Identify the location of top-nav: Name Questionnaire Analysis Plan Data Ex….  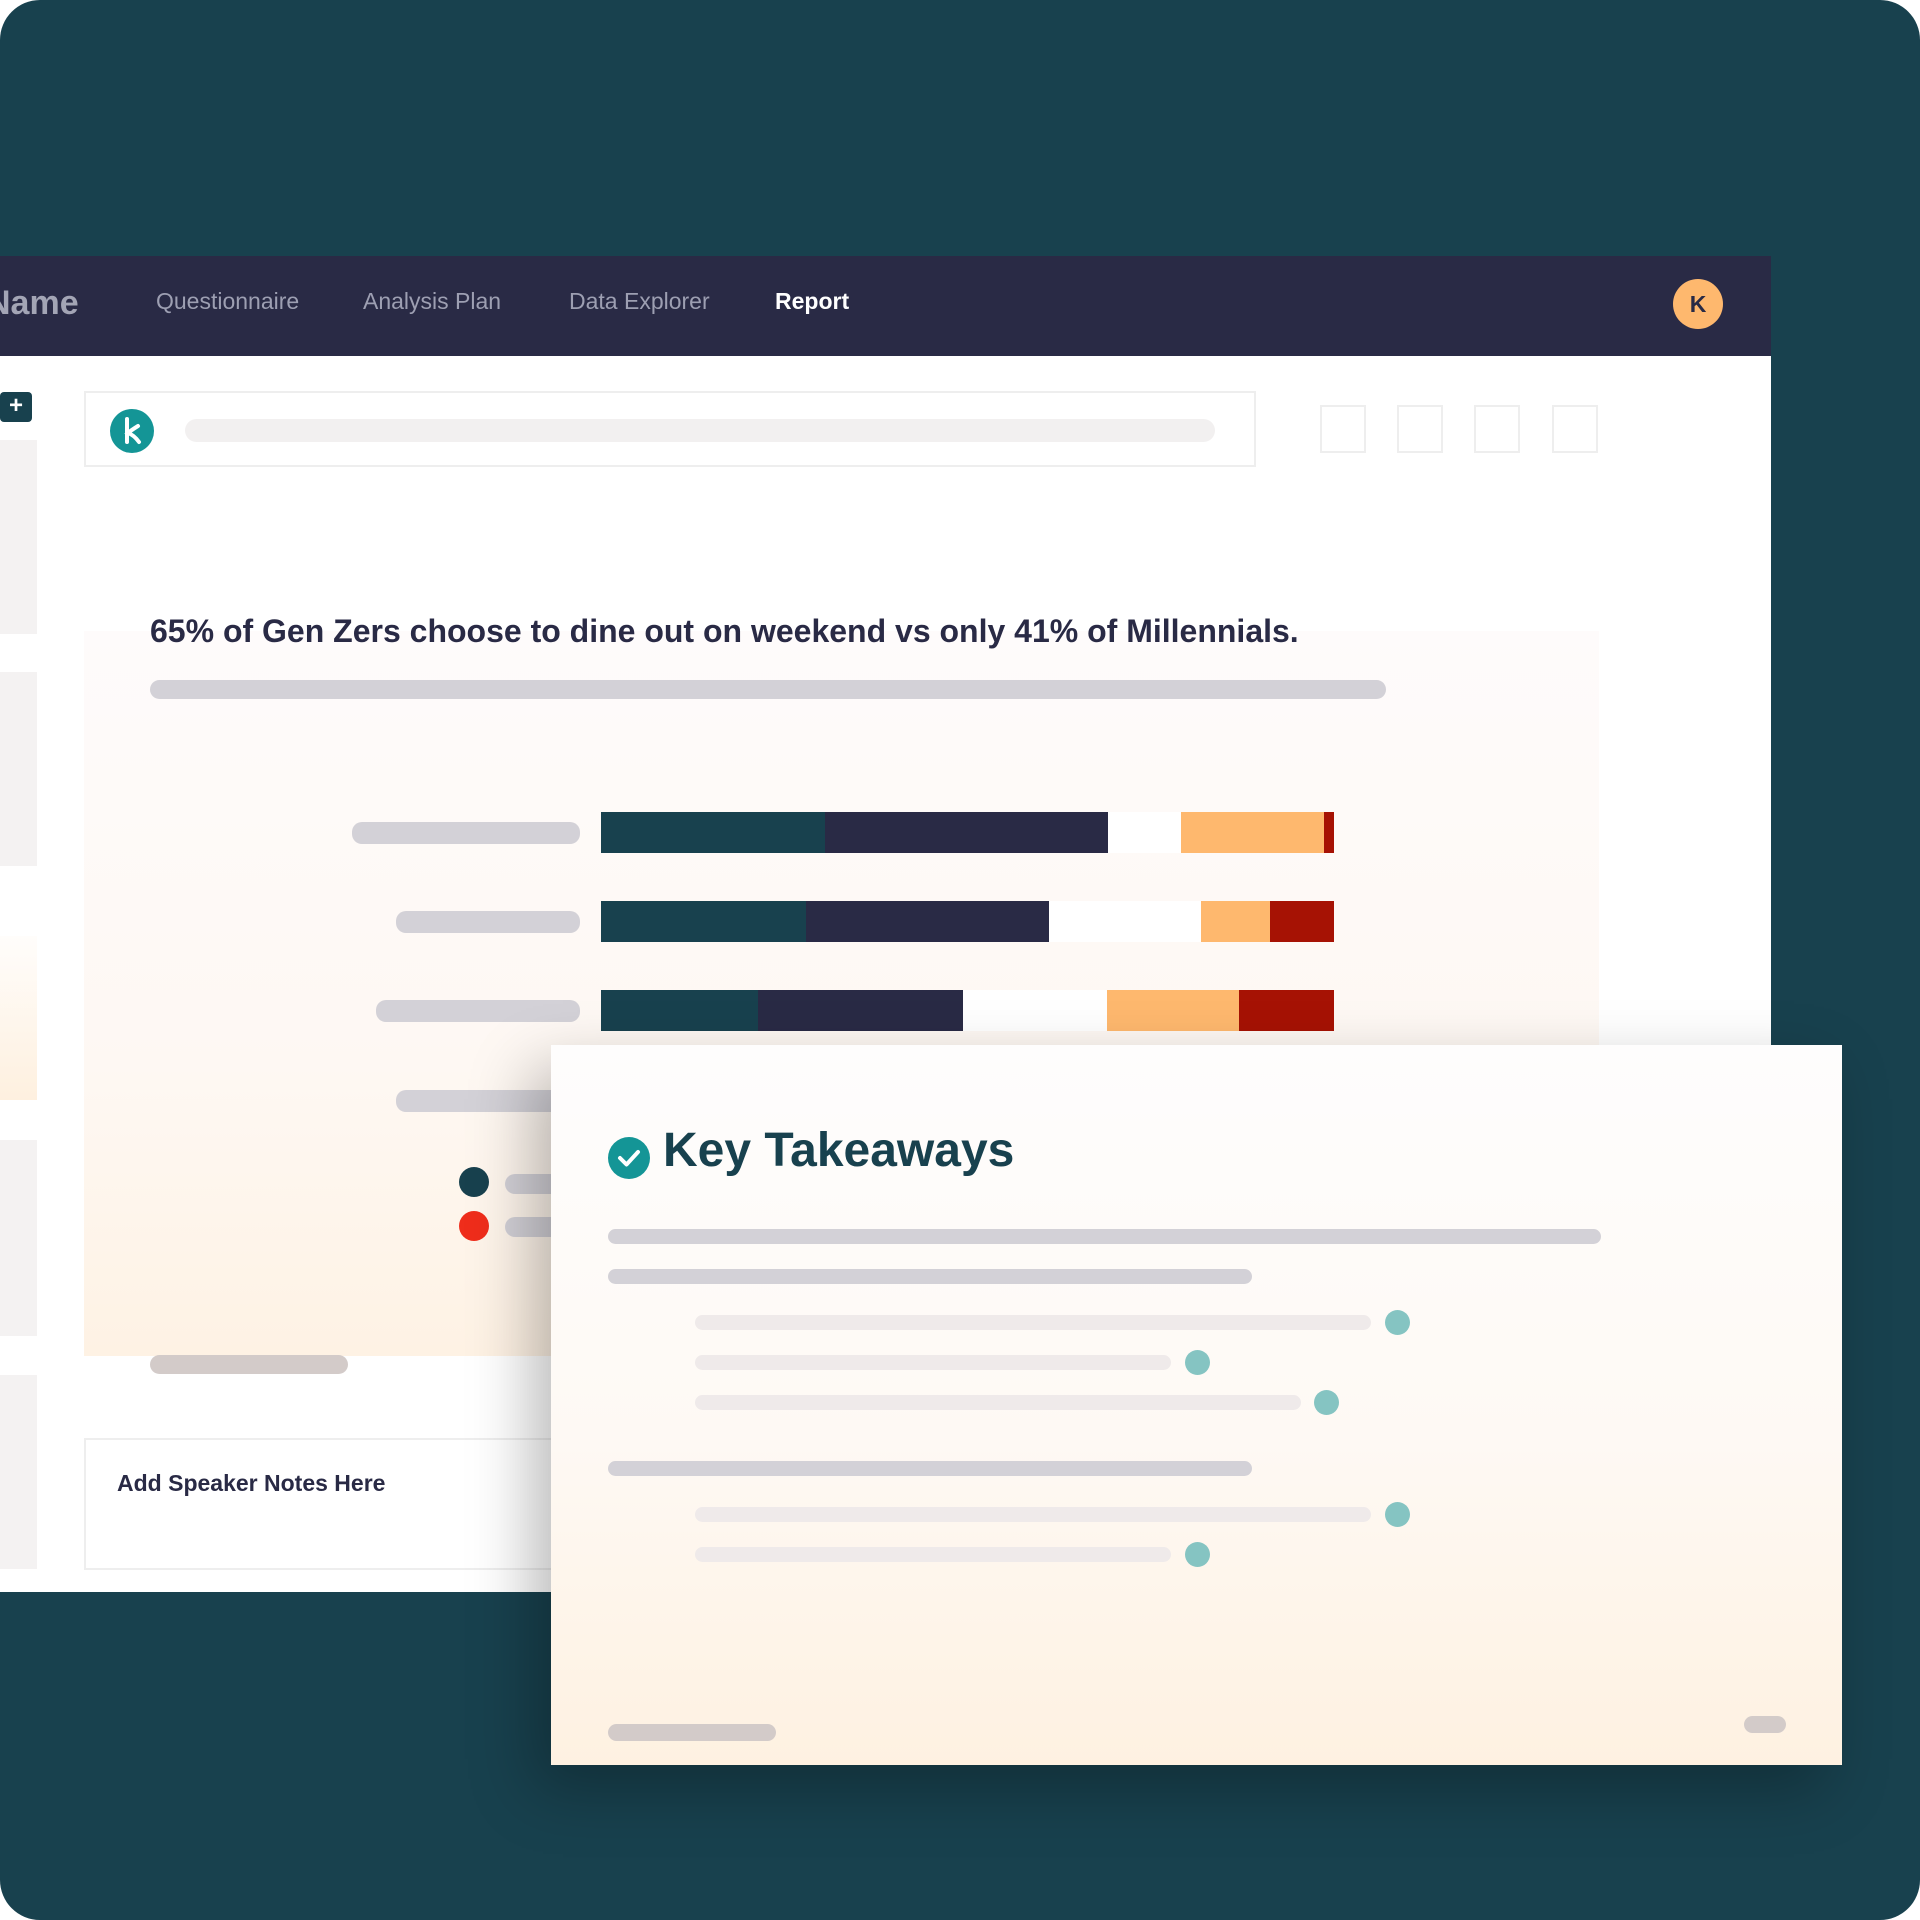
(885, 306).